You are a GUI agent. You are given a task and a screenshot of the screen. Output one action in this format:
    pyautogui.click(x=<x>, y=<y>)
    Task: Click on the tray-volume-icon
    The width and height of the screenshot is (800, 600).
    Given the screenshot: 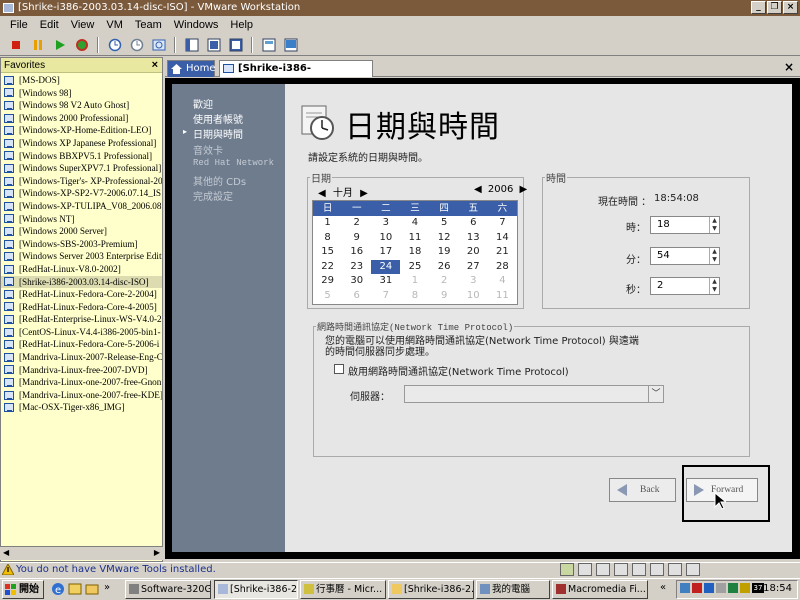 What is the action you would take?
    pyautogui.click(x=721, y=588)
    